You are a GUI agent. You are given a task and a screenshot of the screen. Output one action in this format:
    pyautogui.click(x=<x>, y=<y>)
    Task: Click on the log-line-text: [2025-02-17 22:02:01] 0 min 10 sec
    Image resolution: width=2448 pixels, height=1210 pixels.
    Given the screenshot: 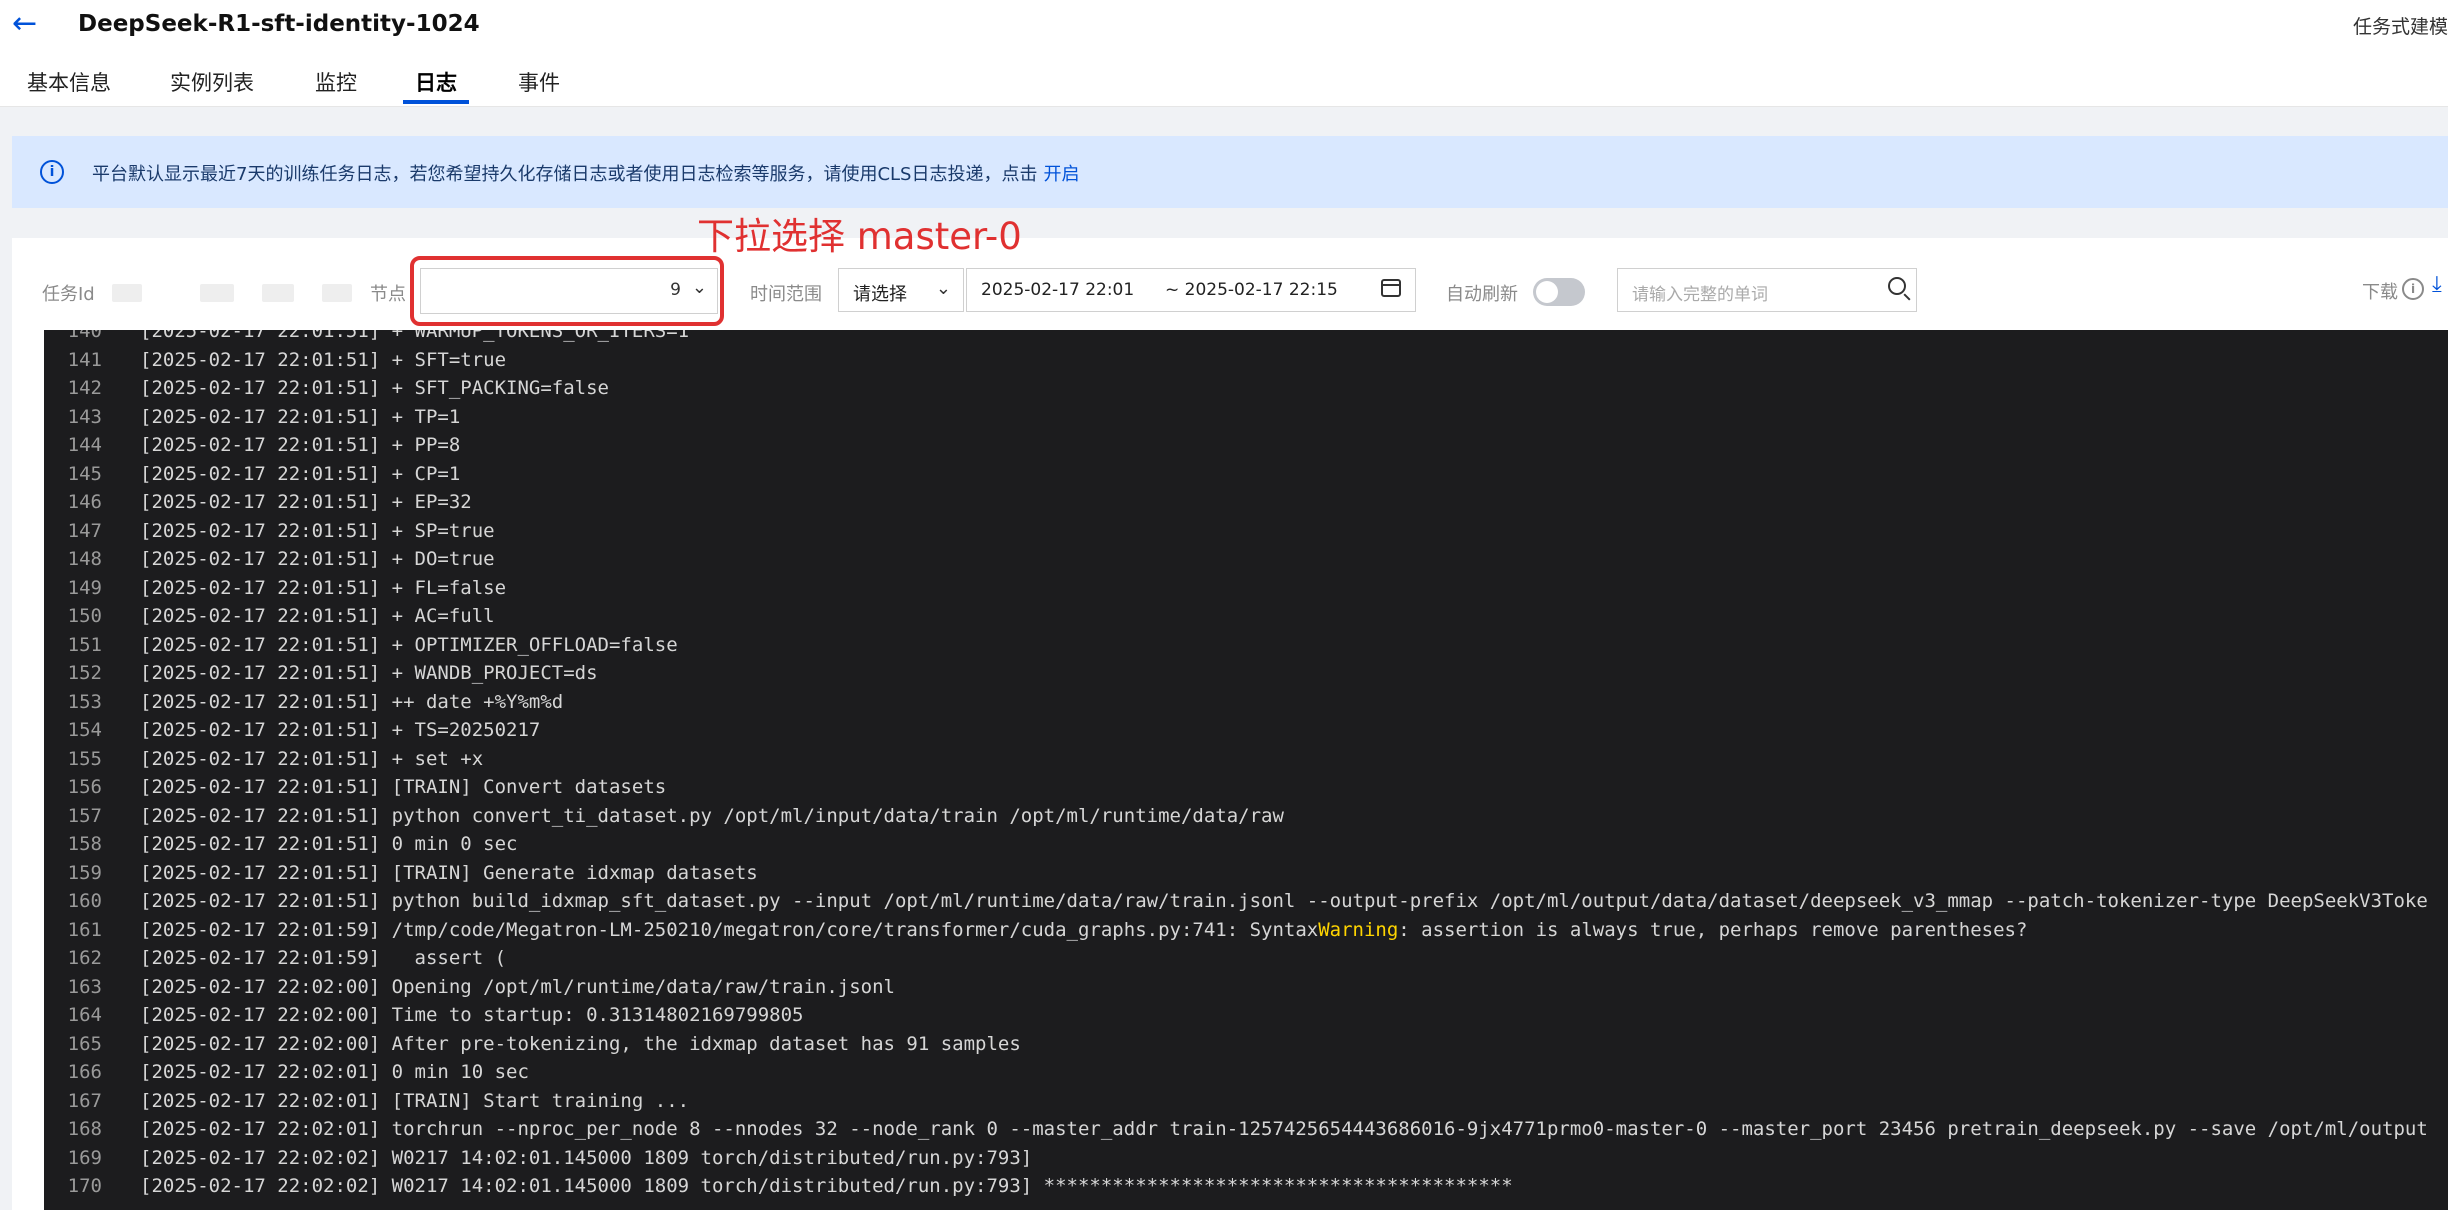 What is the action you would take?
    pyautogui.click(x=334, y=1072)
    